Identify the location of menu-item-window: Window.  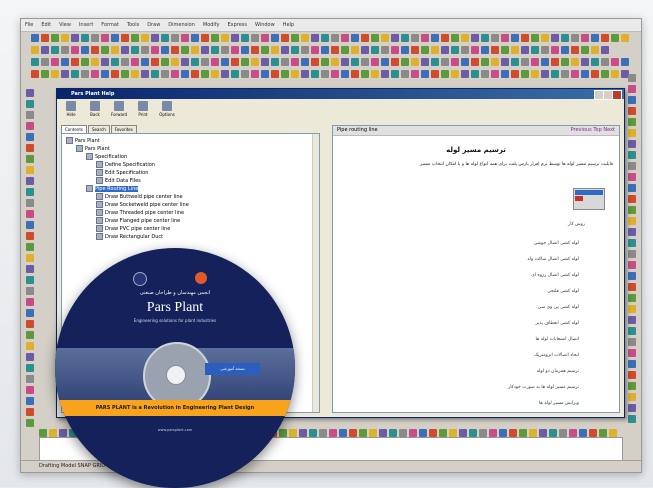
(265, 25).